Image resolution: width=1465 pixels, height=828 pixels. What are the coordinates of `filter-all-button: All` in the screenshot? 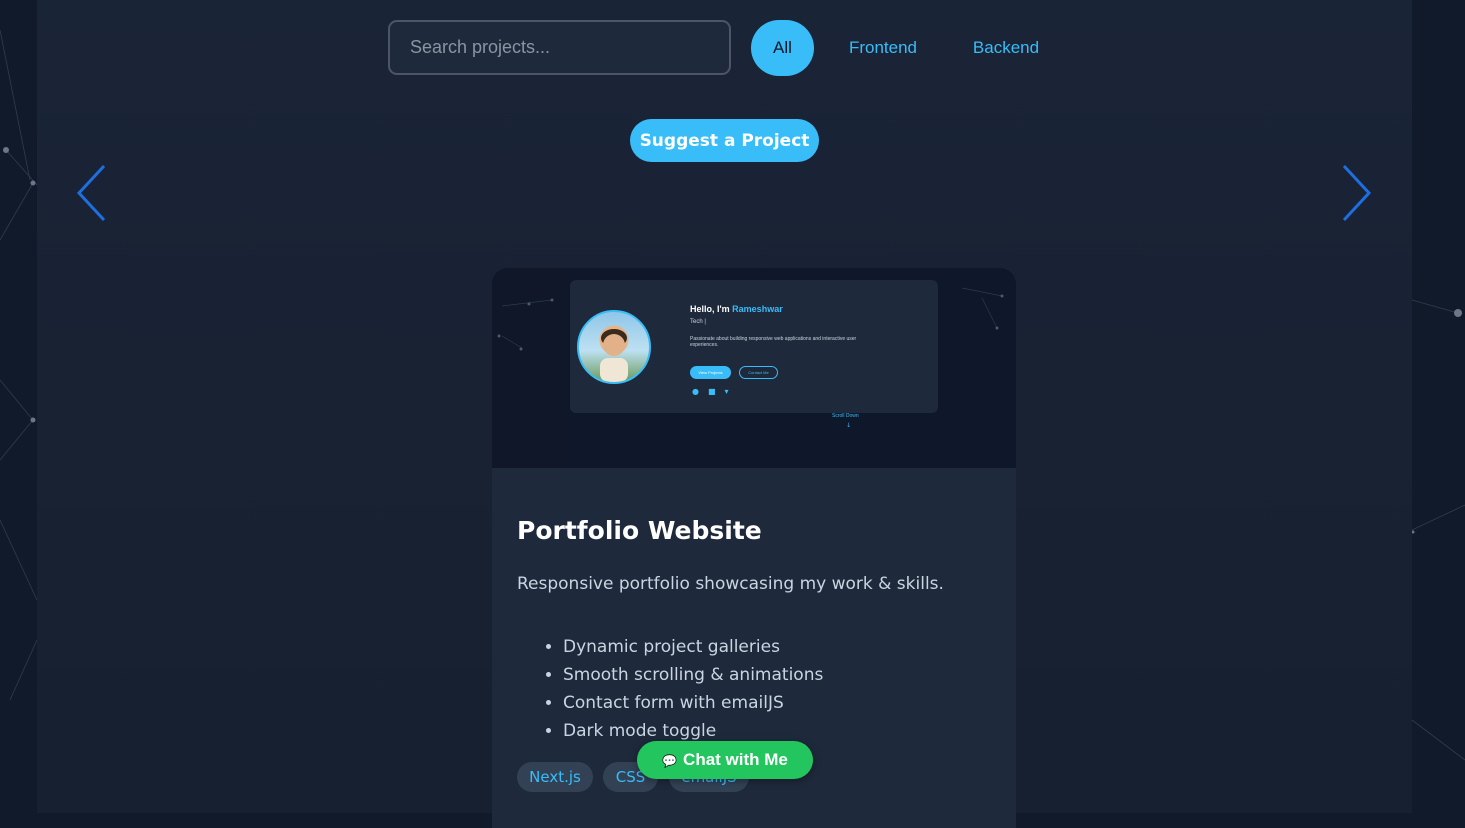 It's located at (782, 48).